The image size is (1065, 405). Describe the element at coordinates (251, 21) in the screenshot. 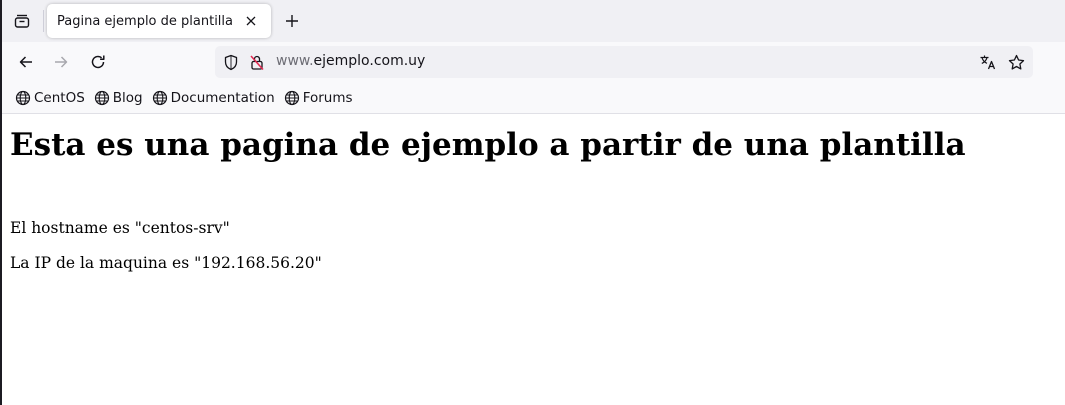

I see `close-icon` at that location.